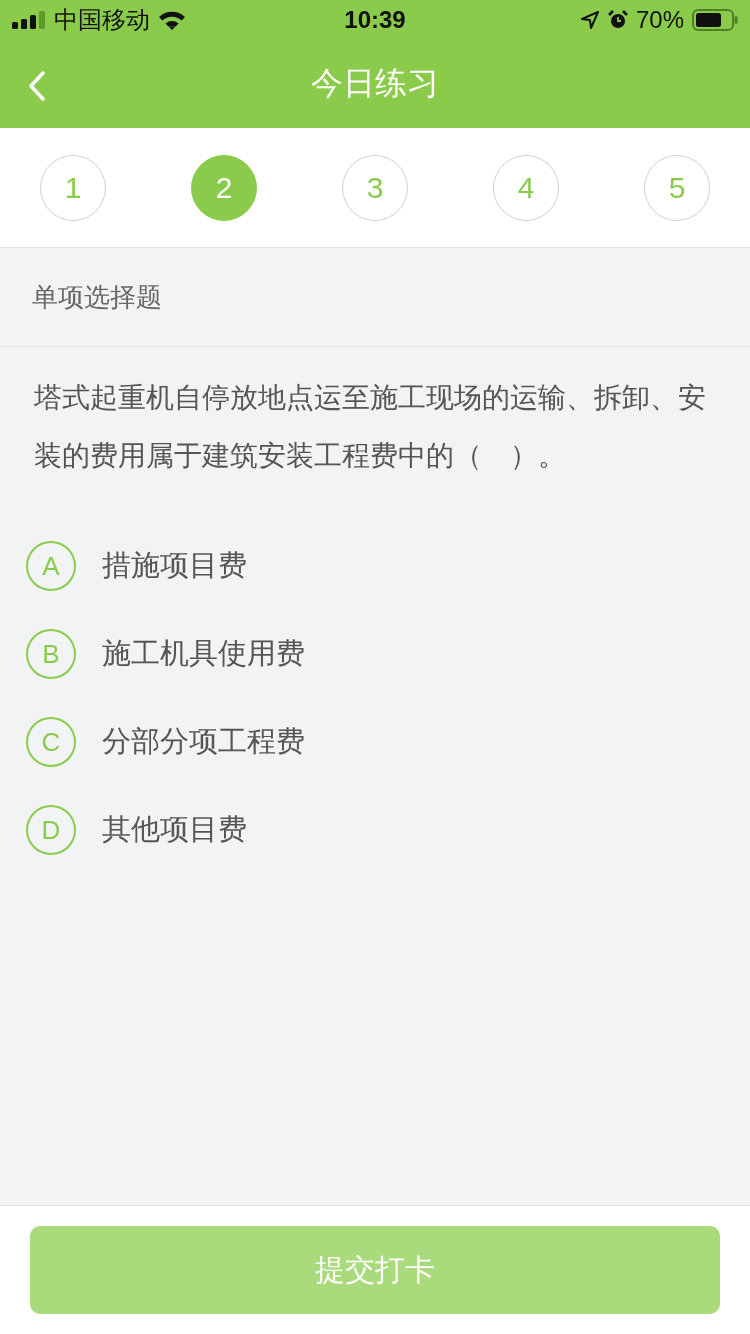 This screenshot has height=1334, width=750. I want to click on option-letter-radio: A, so click(51, 566).